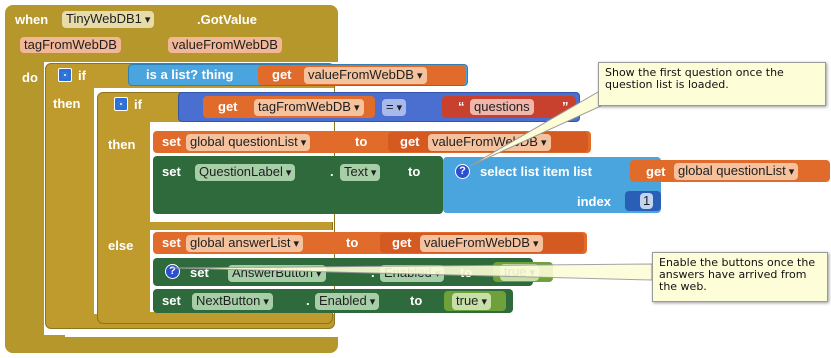 Image resolution: width=831 pixels, height=358 pixels. Describe the element at coordinates (108, 19) in the screenshot. I see `component-dropdown-tinywebdb1: TinyWebDB1` at that location.